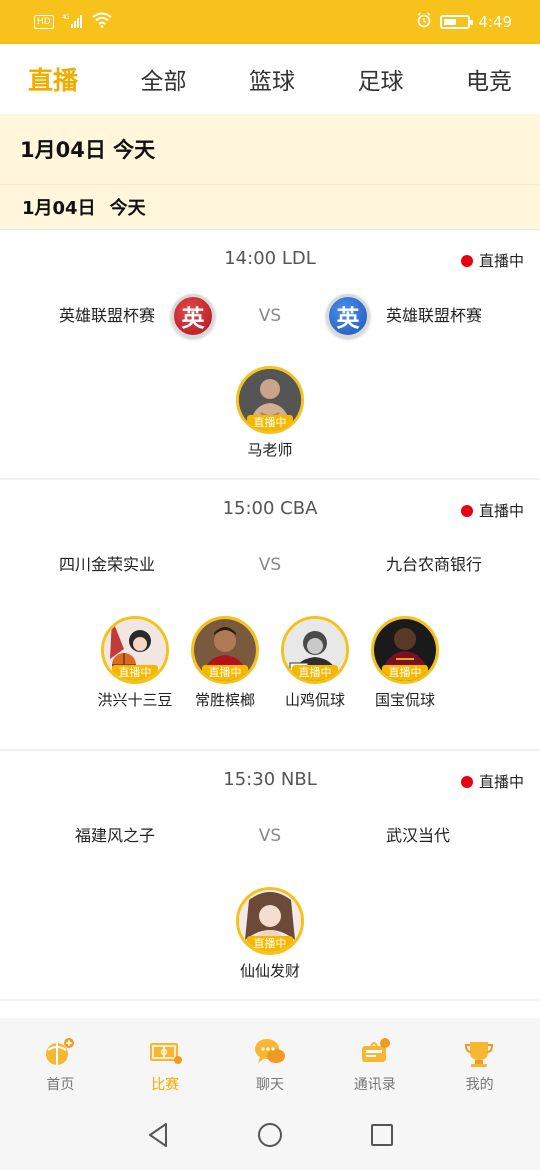  I want to click on network-text: 4G, so click(66, 17).